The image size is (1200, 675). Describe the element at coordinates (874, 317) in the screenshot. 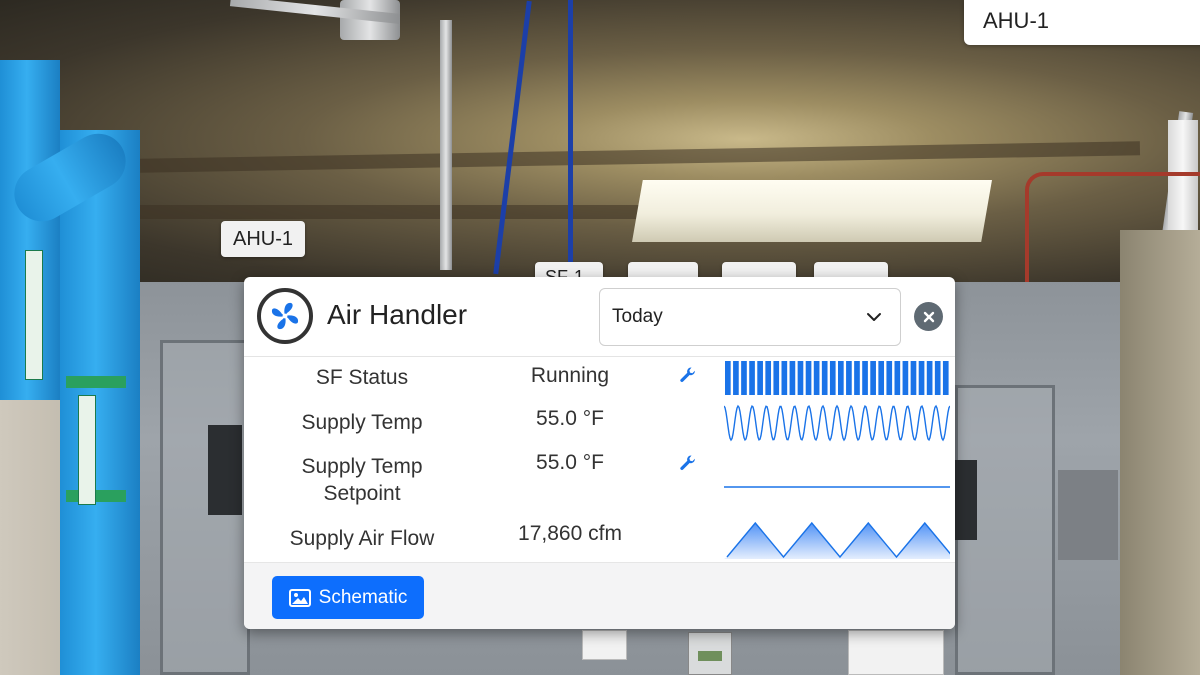

I see `chevron-down-icon` at that location.